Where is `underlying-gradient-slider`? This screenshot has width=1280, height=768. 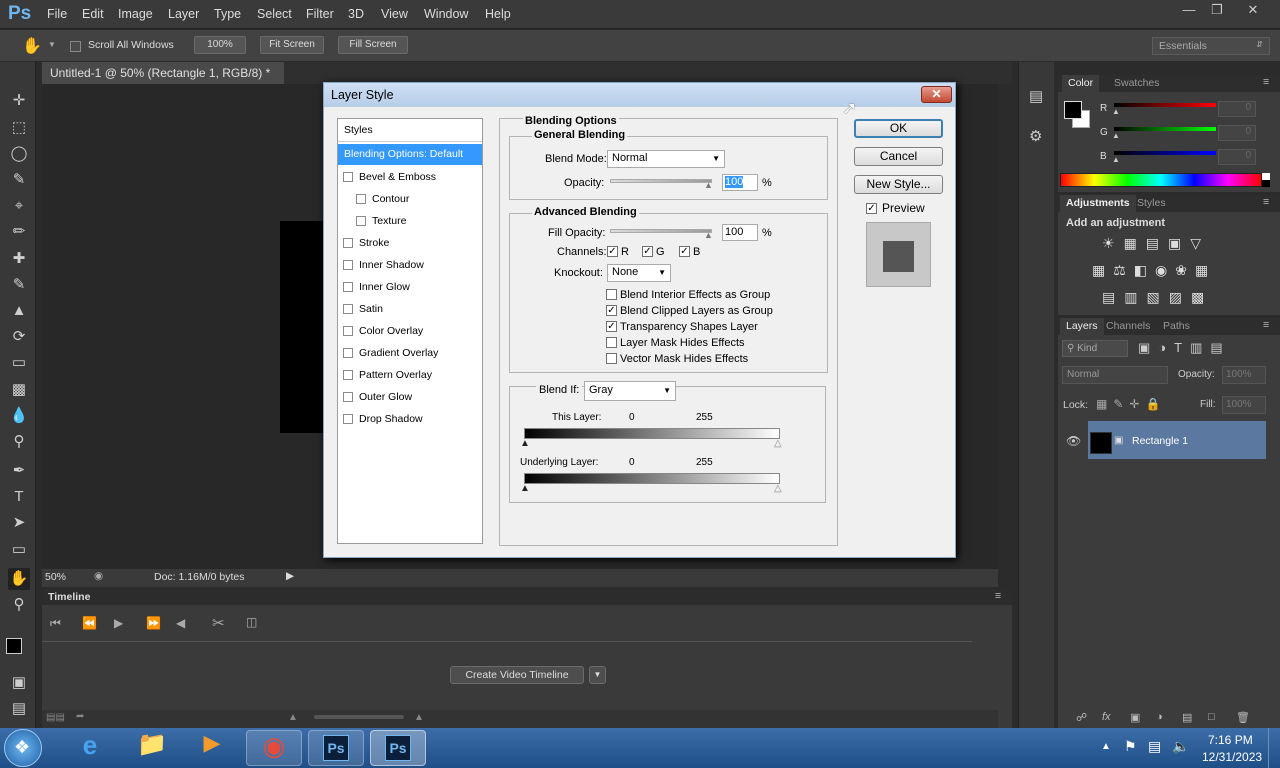
underlying-gradient-slider is located at coordinates (652, 478).